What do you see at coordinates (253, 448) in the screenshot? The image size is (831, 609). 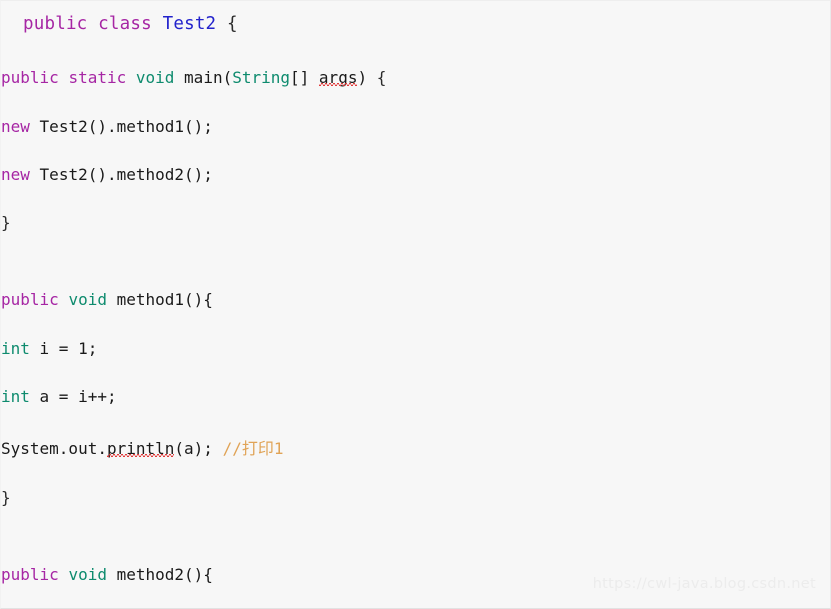 I see `code-token-comment: //打印1` at bounding box center [253, 448].